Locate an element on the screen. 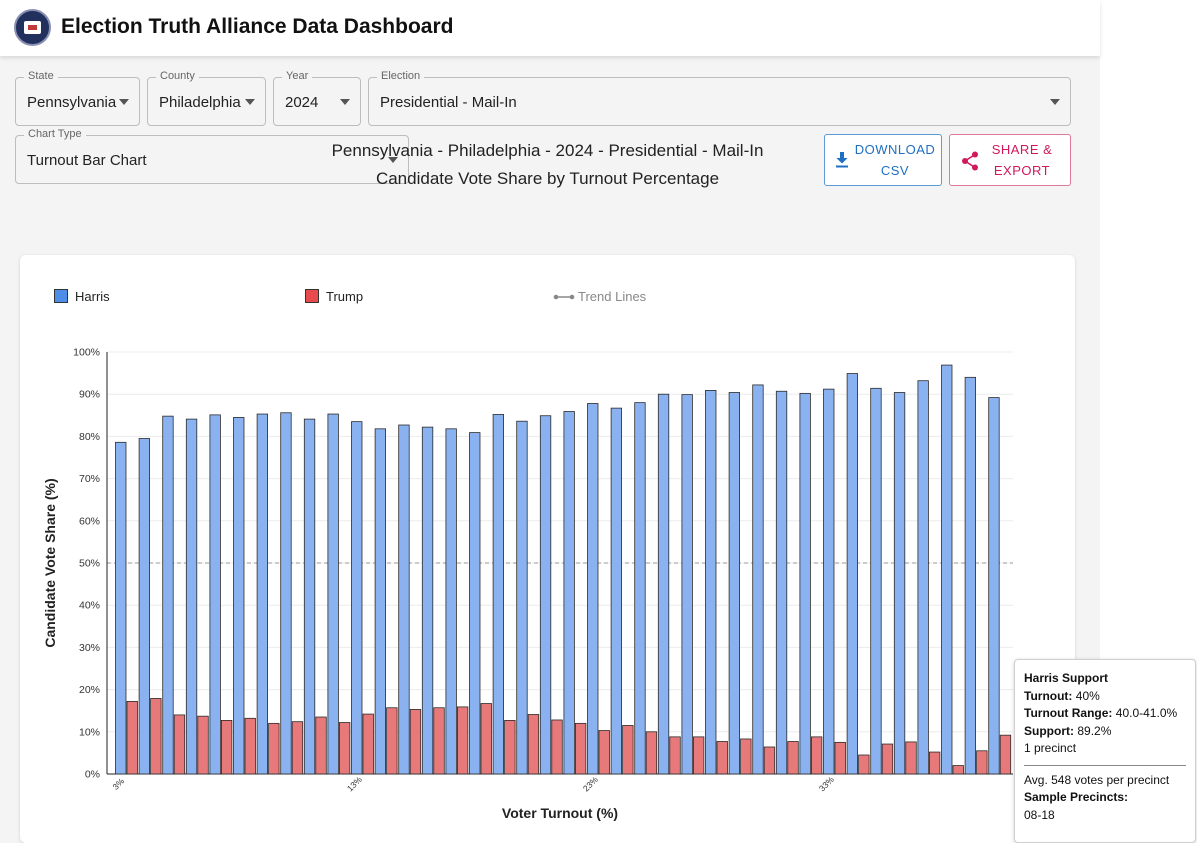 The height and width of the screenshot is (843, 1197). x-tick-label: 23% is located at coordinates (590, 783).